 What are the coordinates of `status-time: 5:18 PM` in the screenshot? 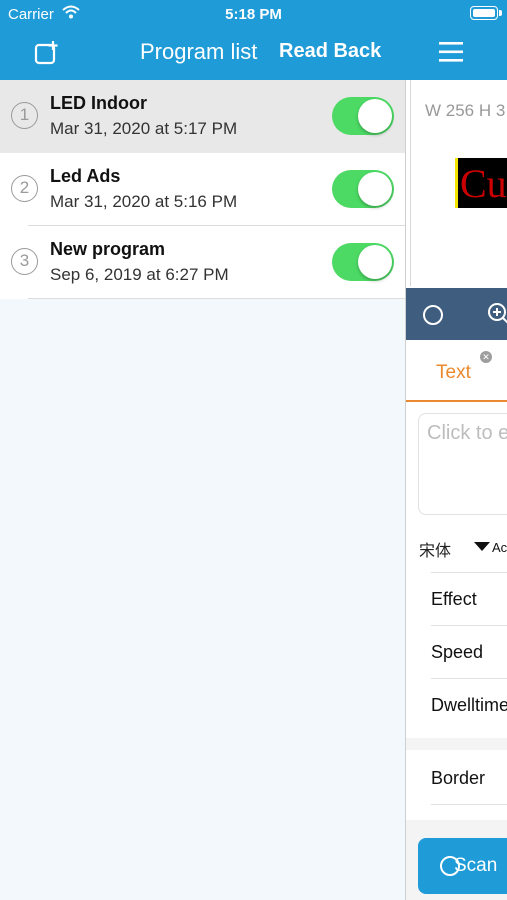 It's located at (253, 14).